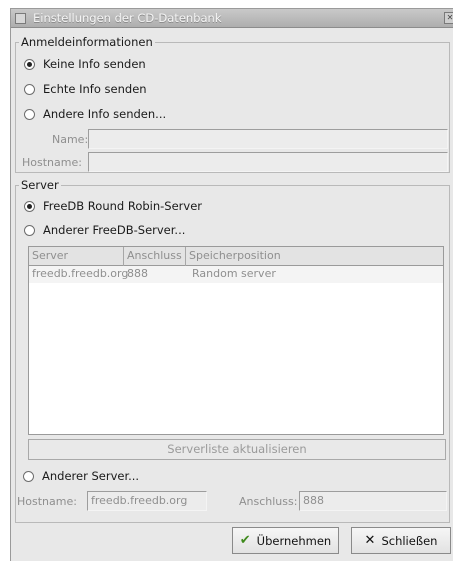 The width and height of the screenshot is (453, 561). What do you see at coordinates (87, 42) in the screenshot?
I see `login-frame-label: Anmeldeinformationen` at bounding box center [87, 42].